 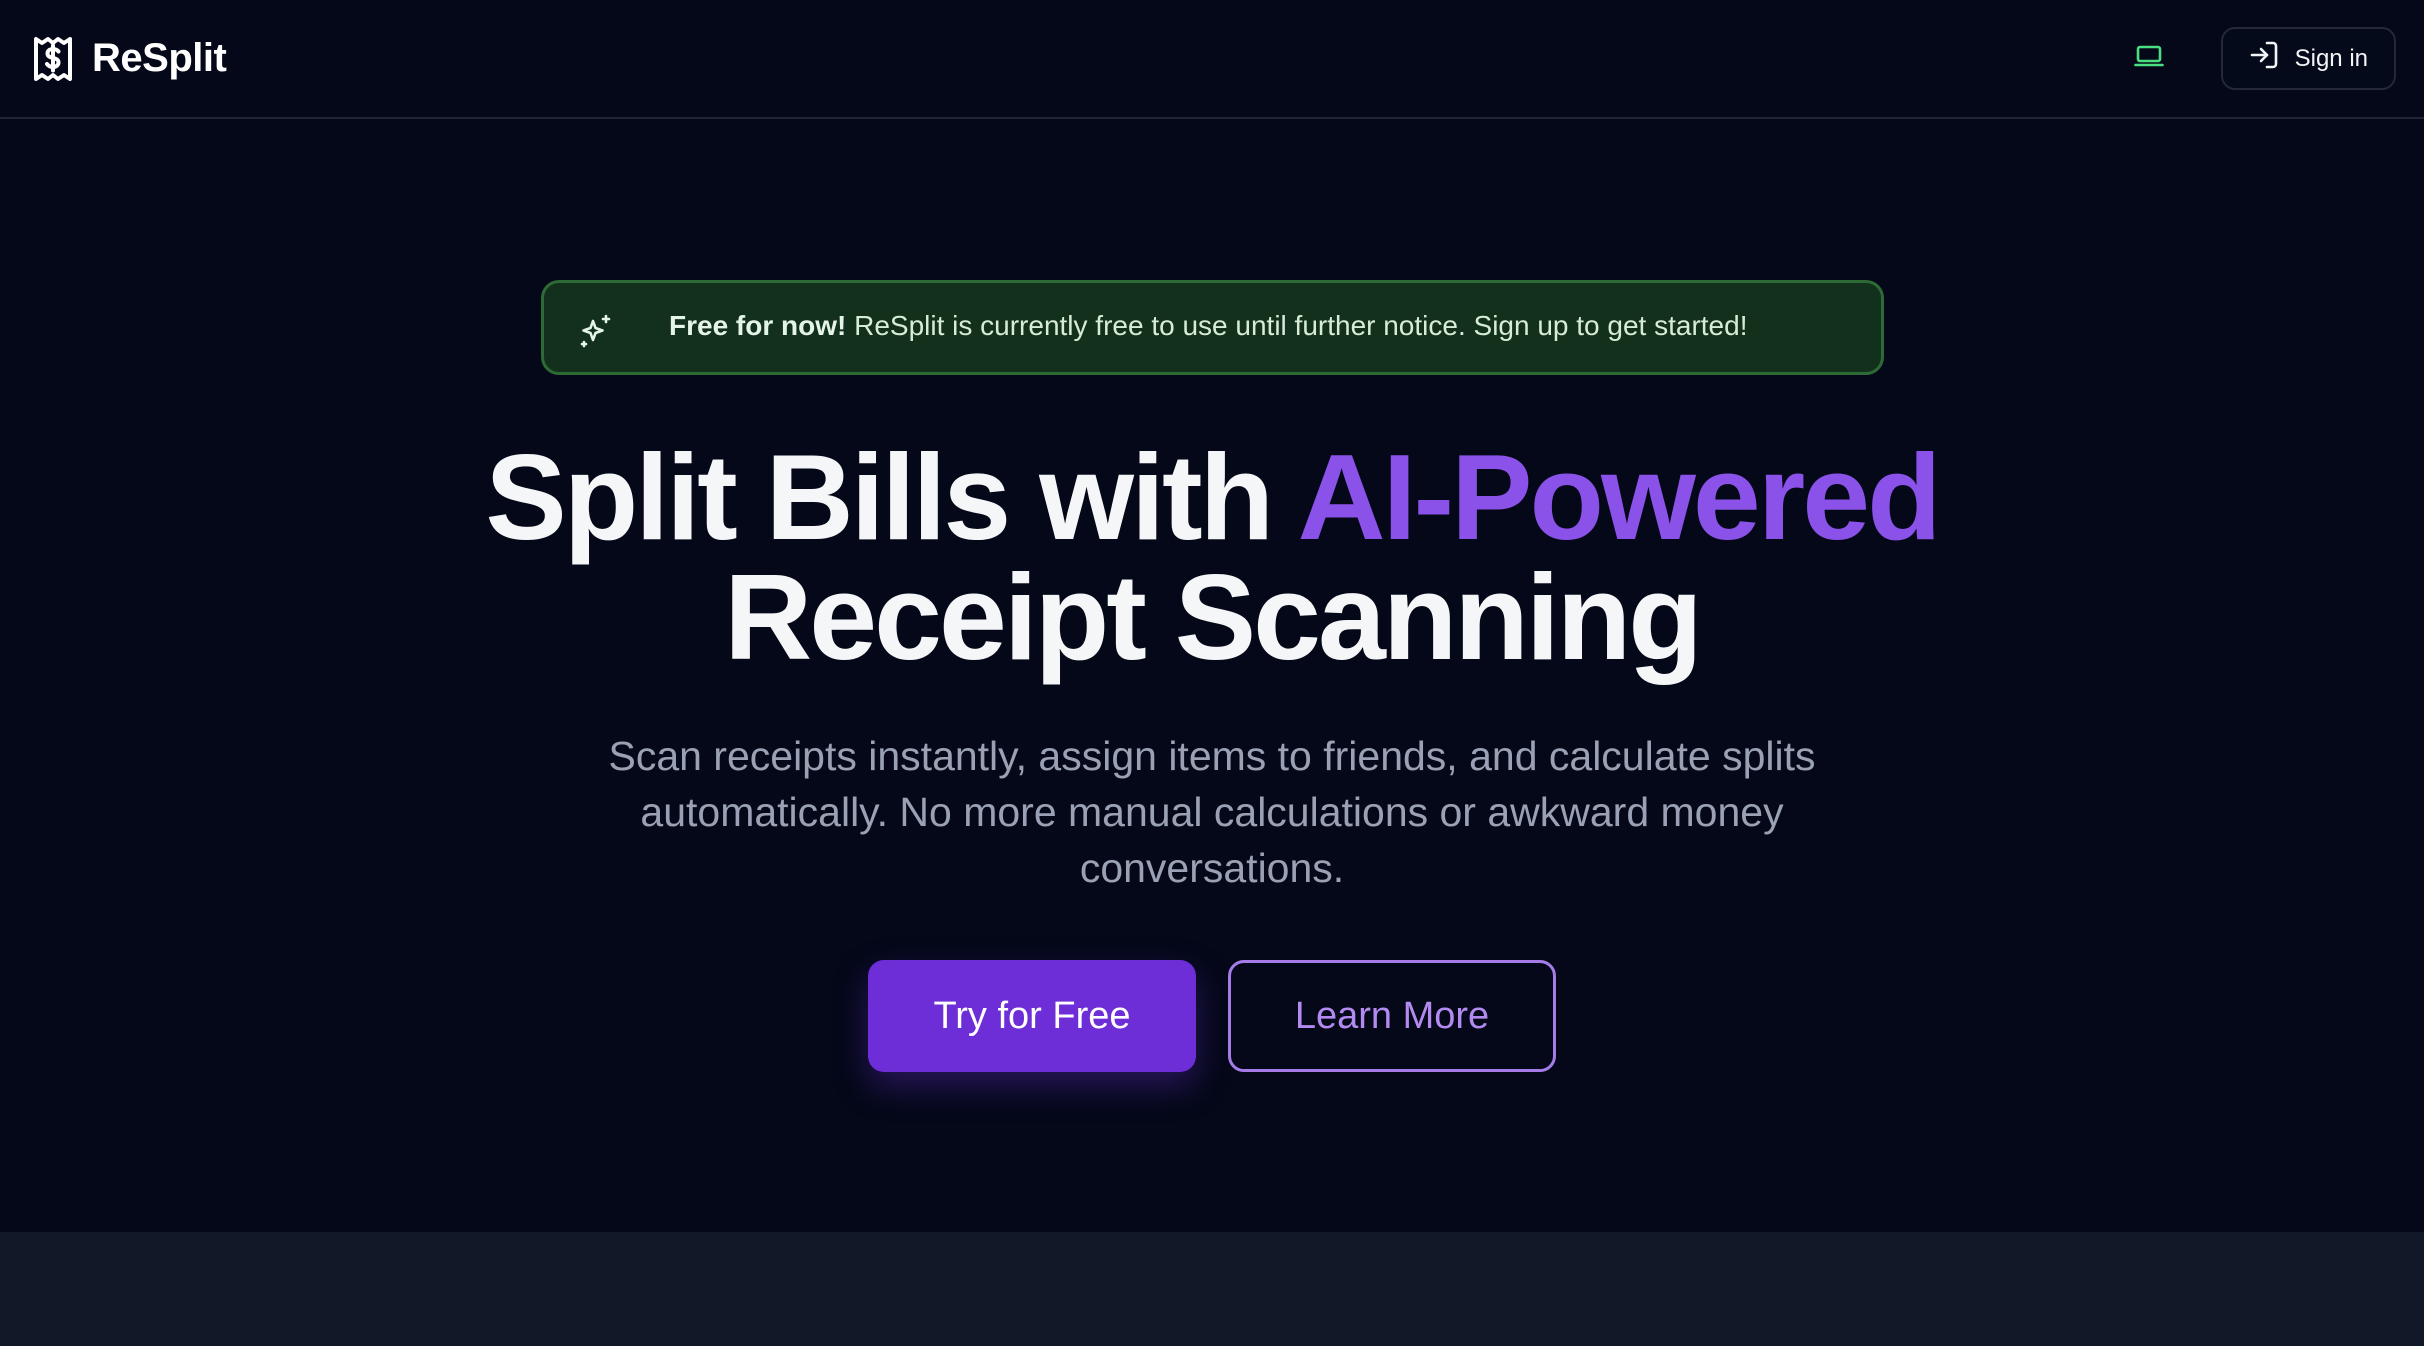 I want to click on cta-row: Try for Free Learn More, so click(x=1212, y=1016).